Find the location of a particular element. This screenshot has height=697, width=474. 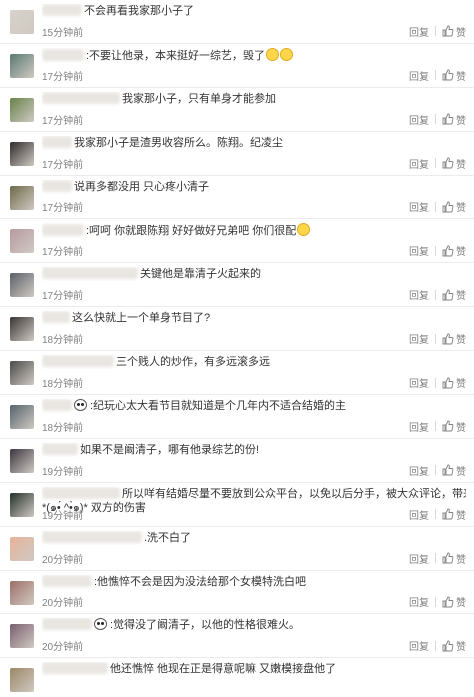

comment-text-line: 关键他是靠清子火起来的 is located at coordinates (254, 274).